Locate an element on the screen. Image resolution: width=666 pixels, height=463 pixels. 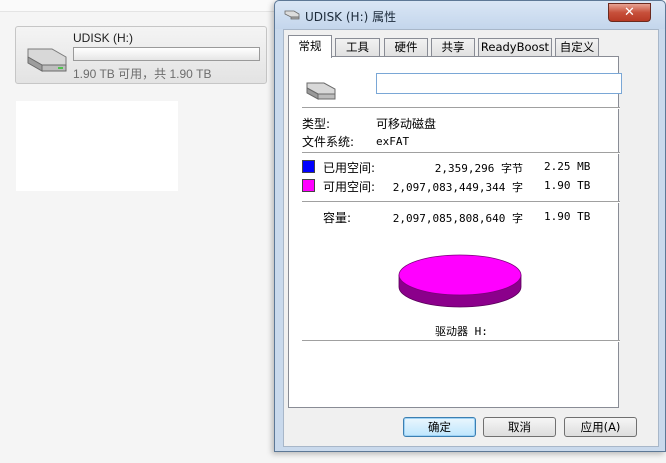
tab-tools: 工具 is located at coordinates (357, 47).